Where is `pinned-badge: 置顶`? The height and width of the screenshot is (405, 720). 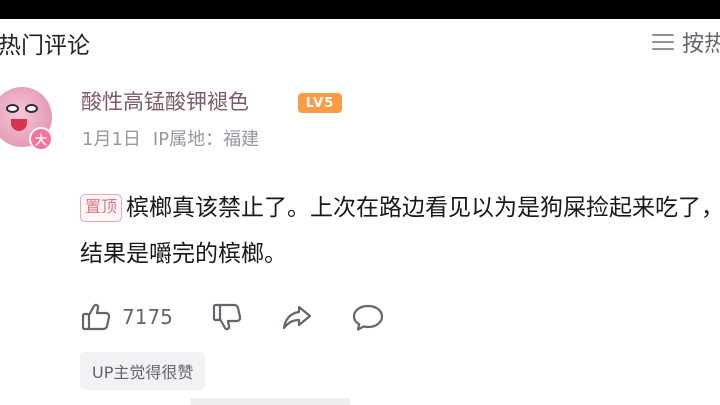
pinned-badge: 置顶 is located at coordinates (101, 208).